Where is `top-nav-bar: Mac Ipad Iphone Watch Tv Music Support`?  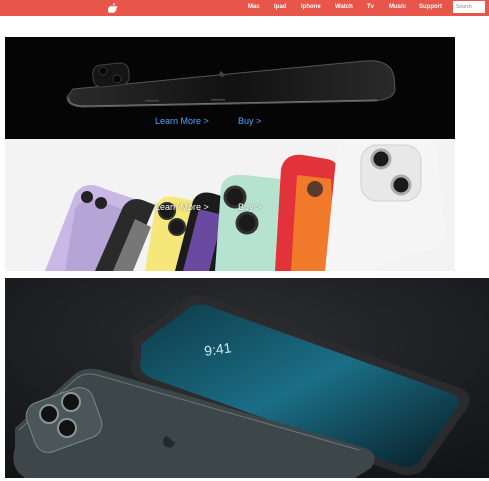 top-nav-bar: Mac Ipad Iphone Watch Tv Music Support is located at coordinates (244, 8).